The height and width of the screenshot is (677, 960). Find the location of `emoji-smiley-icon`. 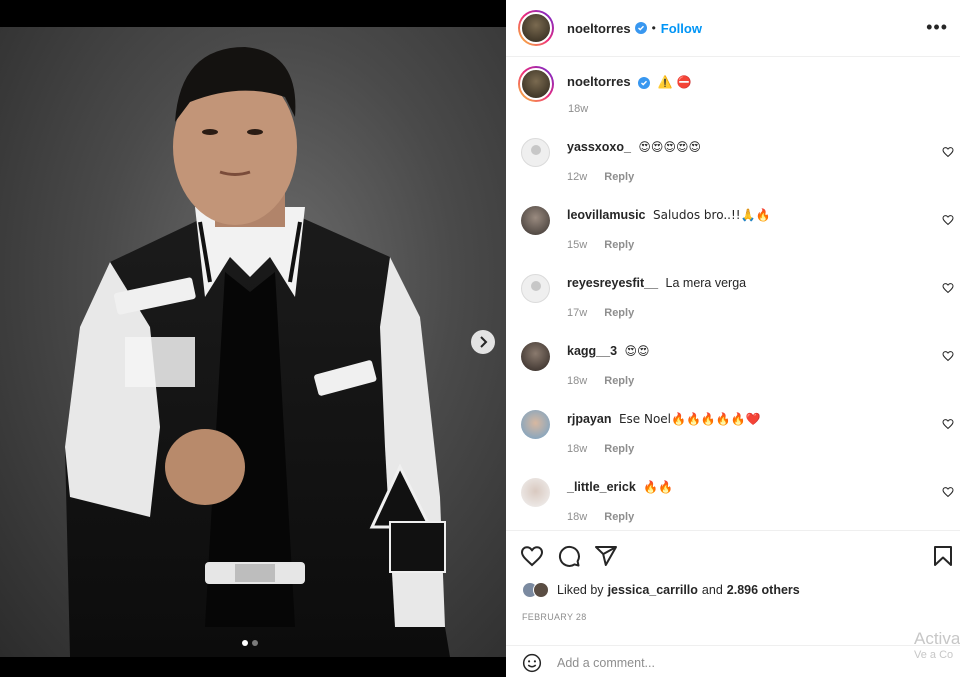

emoji-smiley-icon is located at coordinates (532, 663).